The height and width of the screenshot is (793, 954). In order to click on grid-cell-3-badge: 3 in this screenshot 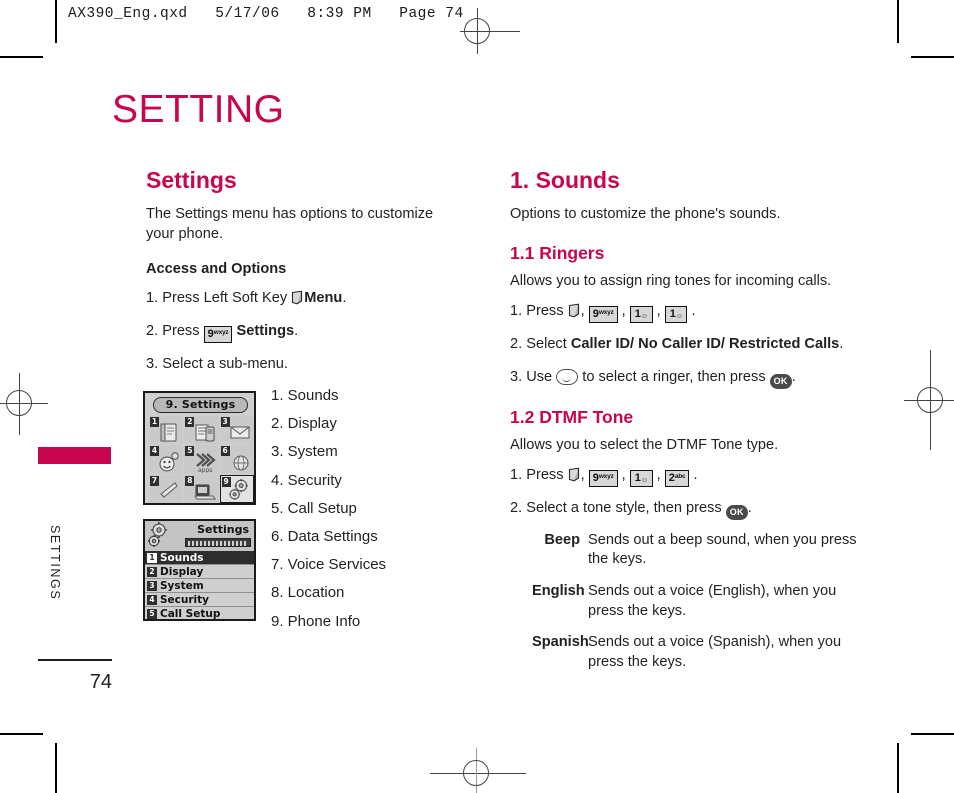, I will do `click(225, 422)`.